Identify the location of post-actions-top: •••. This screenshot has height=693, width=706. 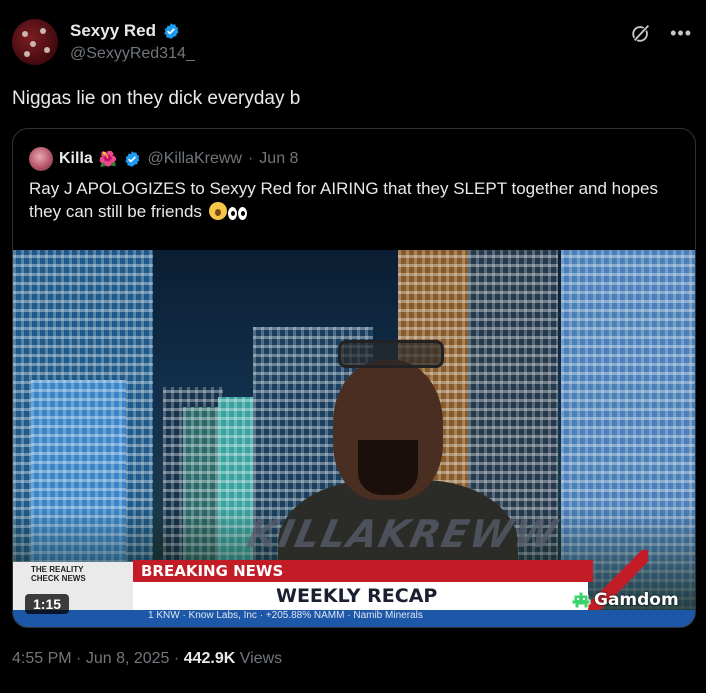
(661, 33).